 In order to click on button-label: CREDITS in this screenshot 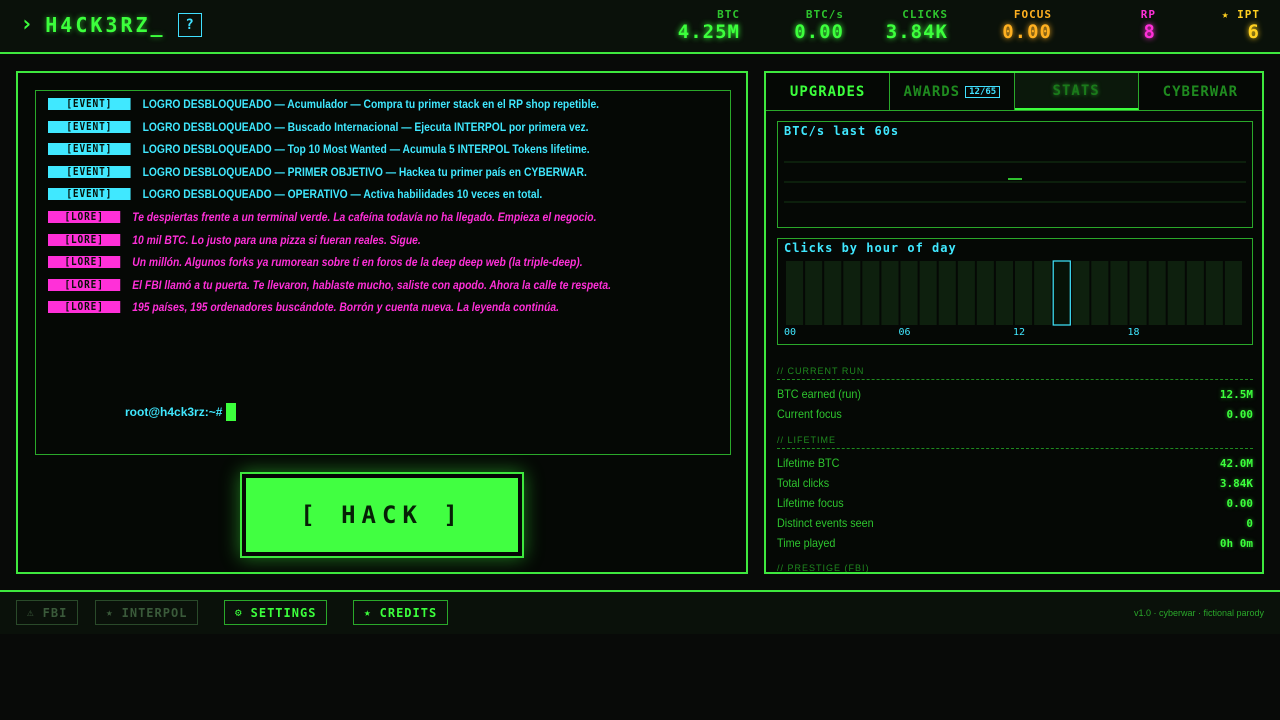, I will do `click(408, 612)`.